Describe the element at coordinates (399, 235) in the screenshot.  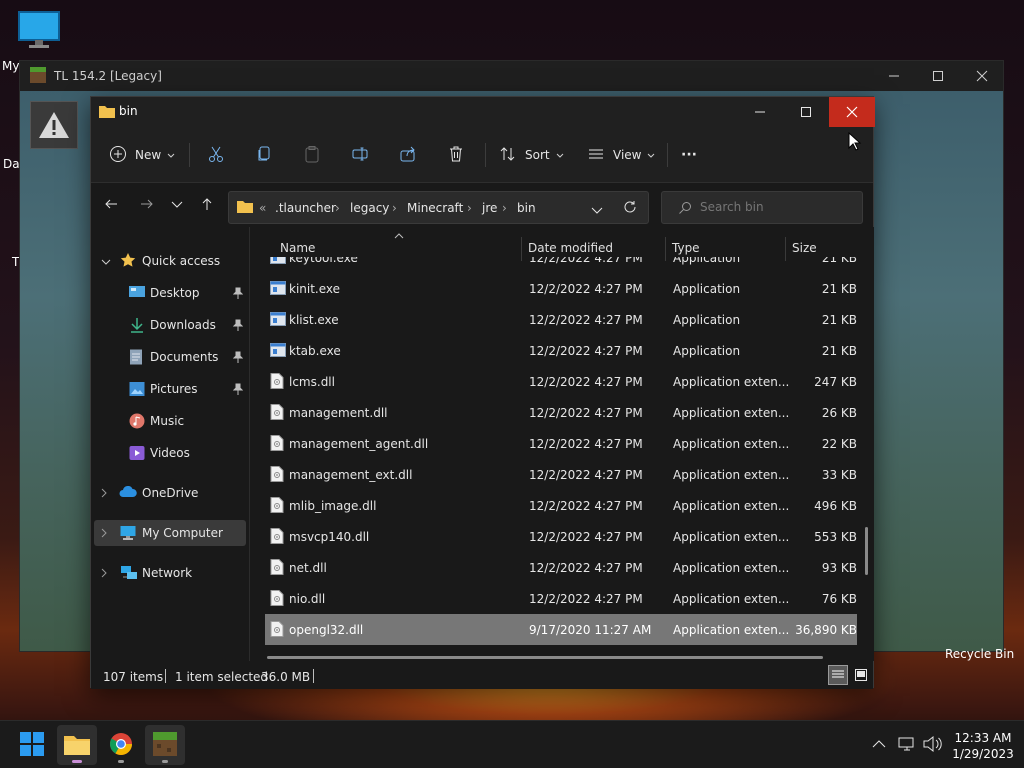
I see `sort-ascending-caret-icon` at that location.